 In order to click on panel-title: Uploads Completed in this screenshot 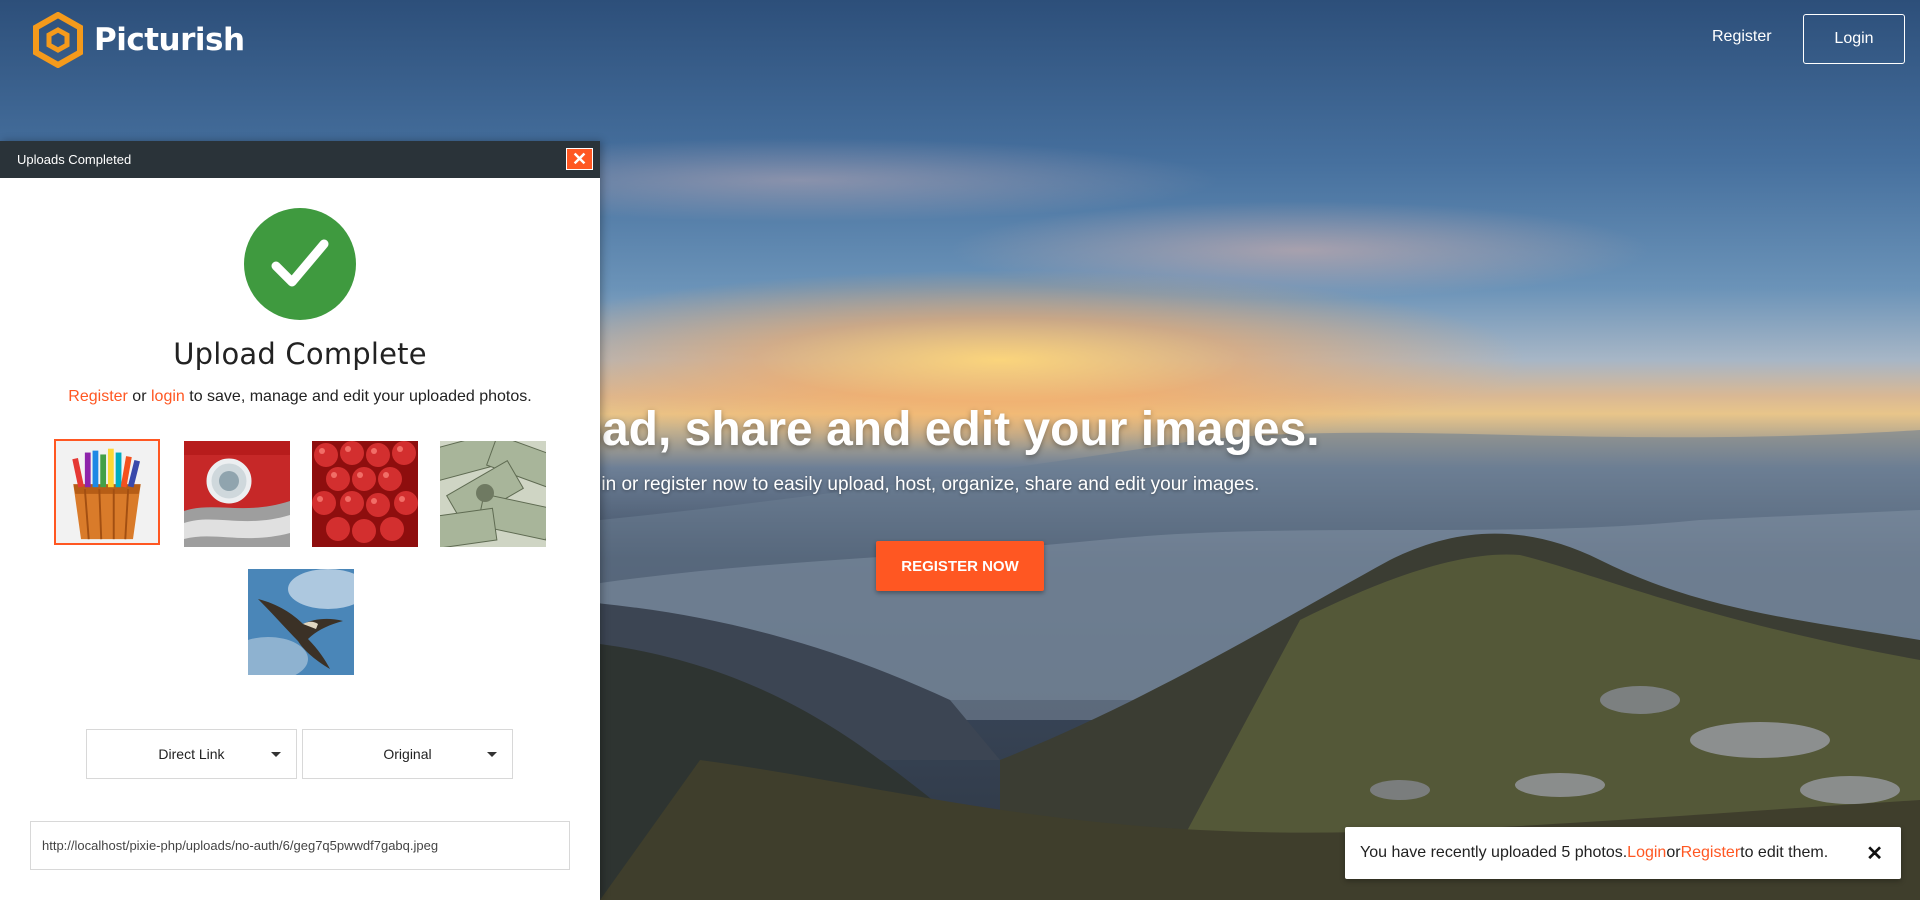, I will do `click(74, 159)`.